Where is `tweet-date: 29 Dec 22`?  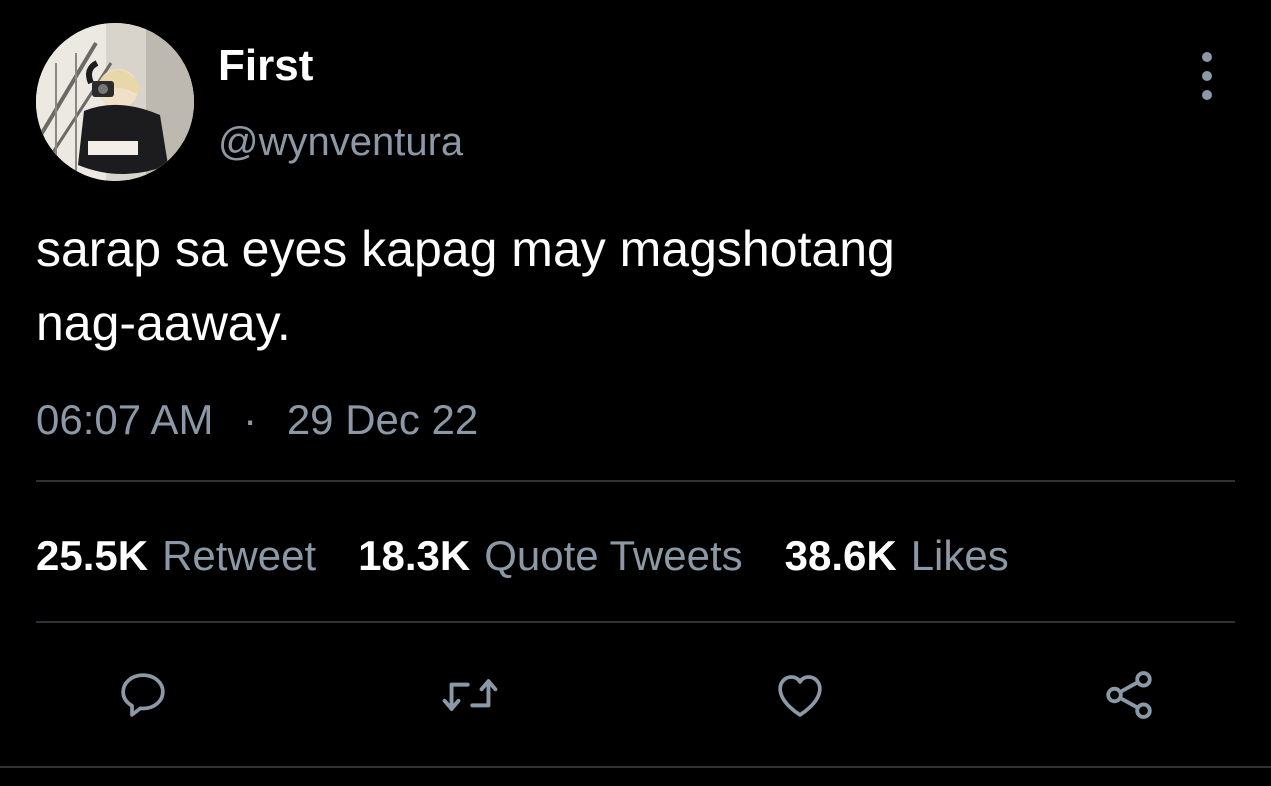
tweet-date: 29 Dec 22 is located at coordinates (382, 419).